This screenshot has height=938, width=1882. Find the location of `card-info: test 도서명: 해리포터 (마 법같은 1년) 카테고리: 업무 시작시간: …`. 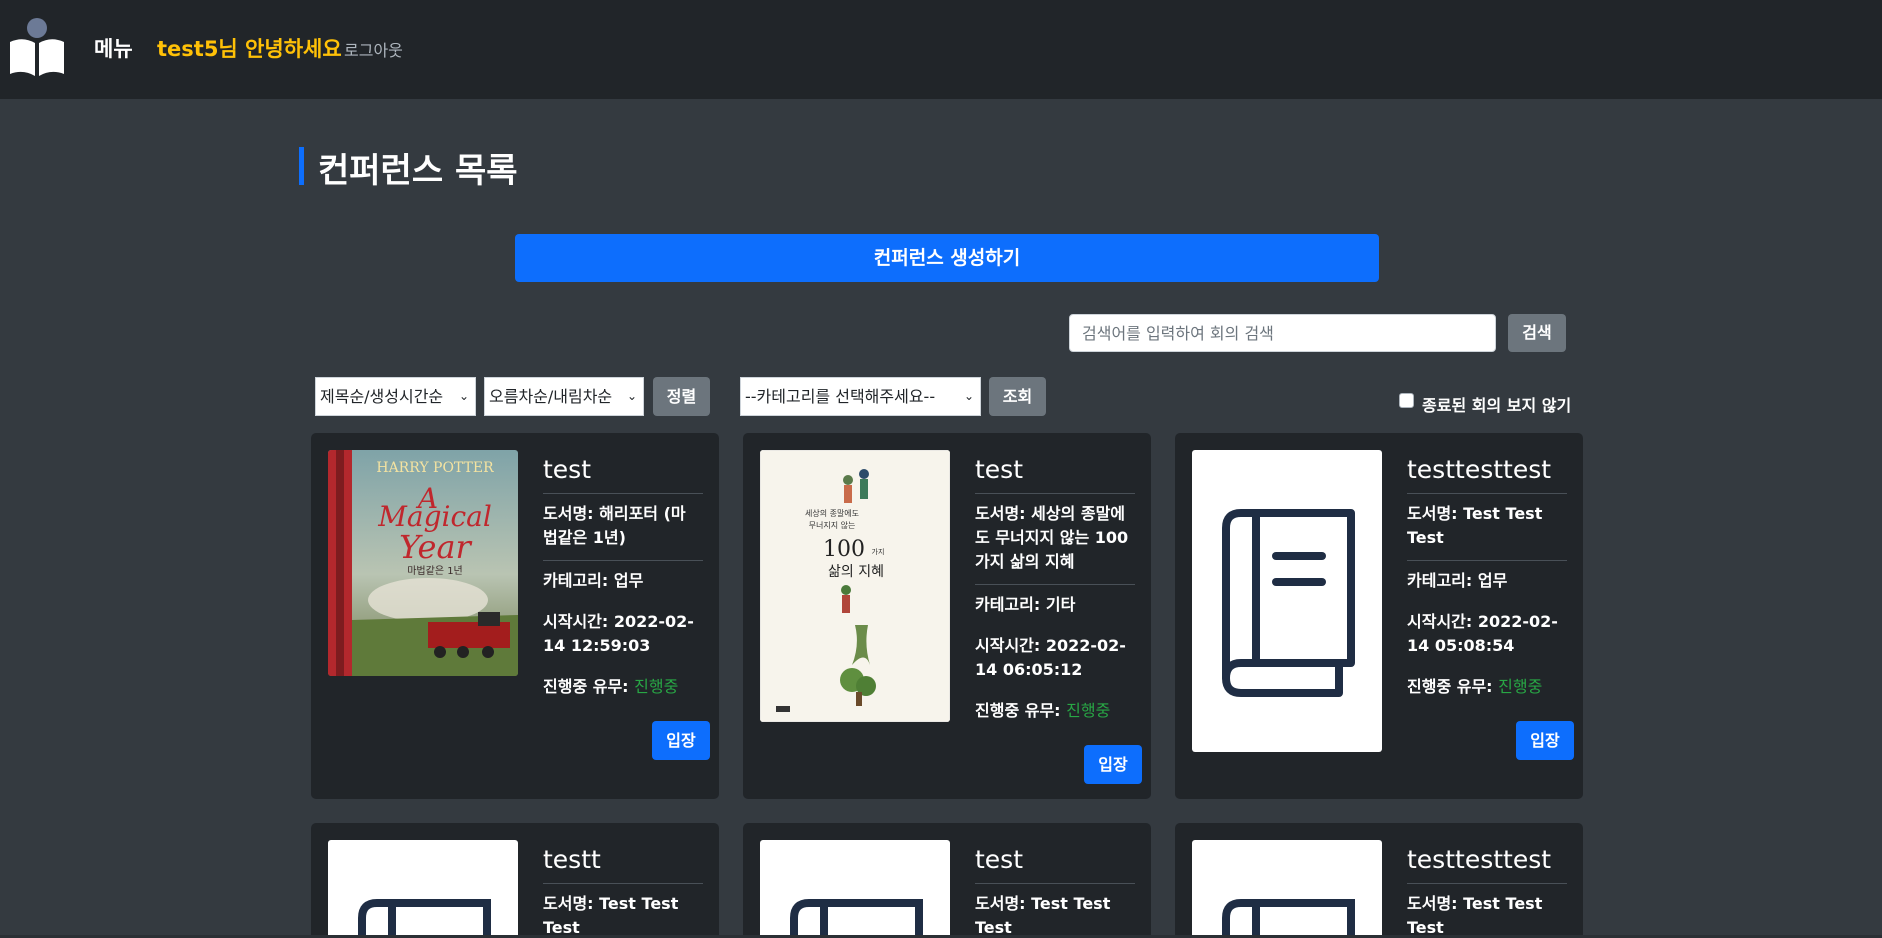

card-info: test 도서명: 해리포터 (마 법같은 1년) 카테고리: 업무 시작시간: … is located at coordinates (623, 574).